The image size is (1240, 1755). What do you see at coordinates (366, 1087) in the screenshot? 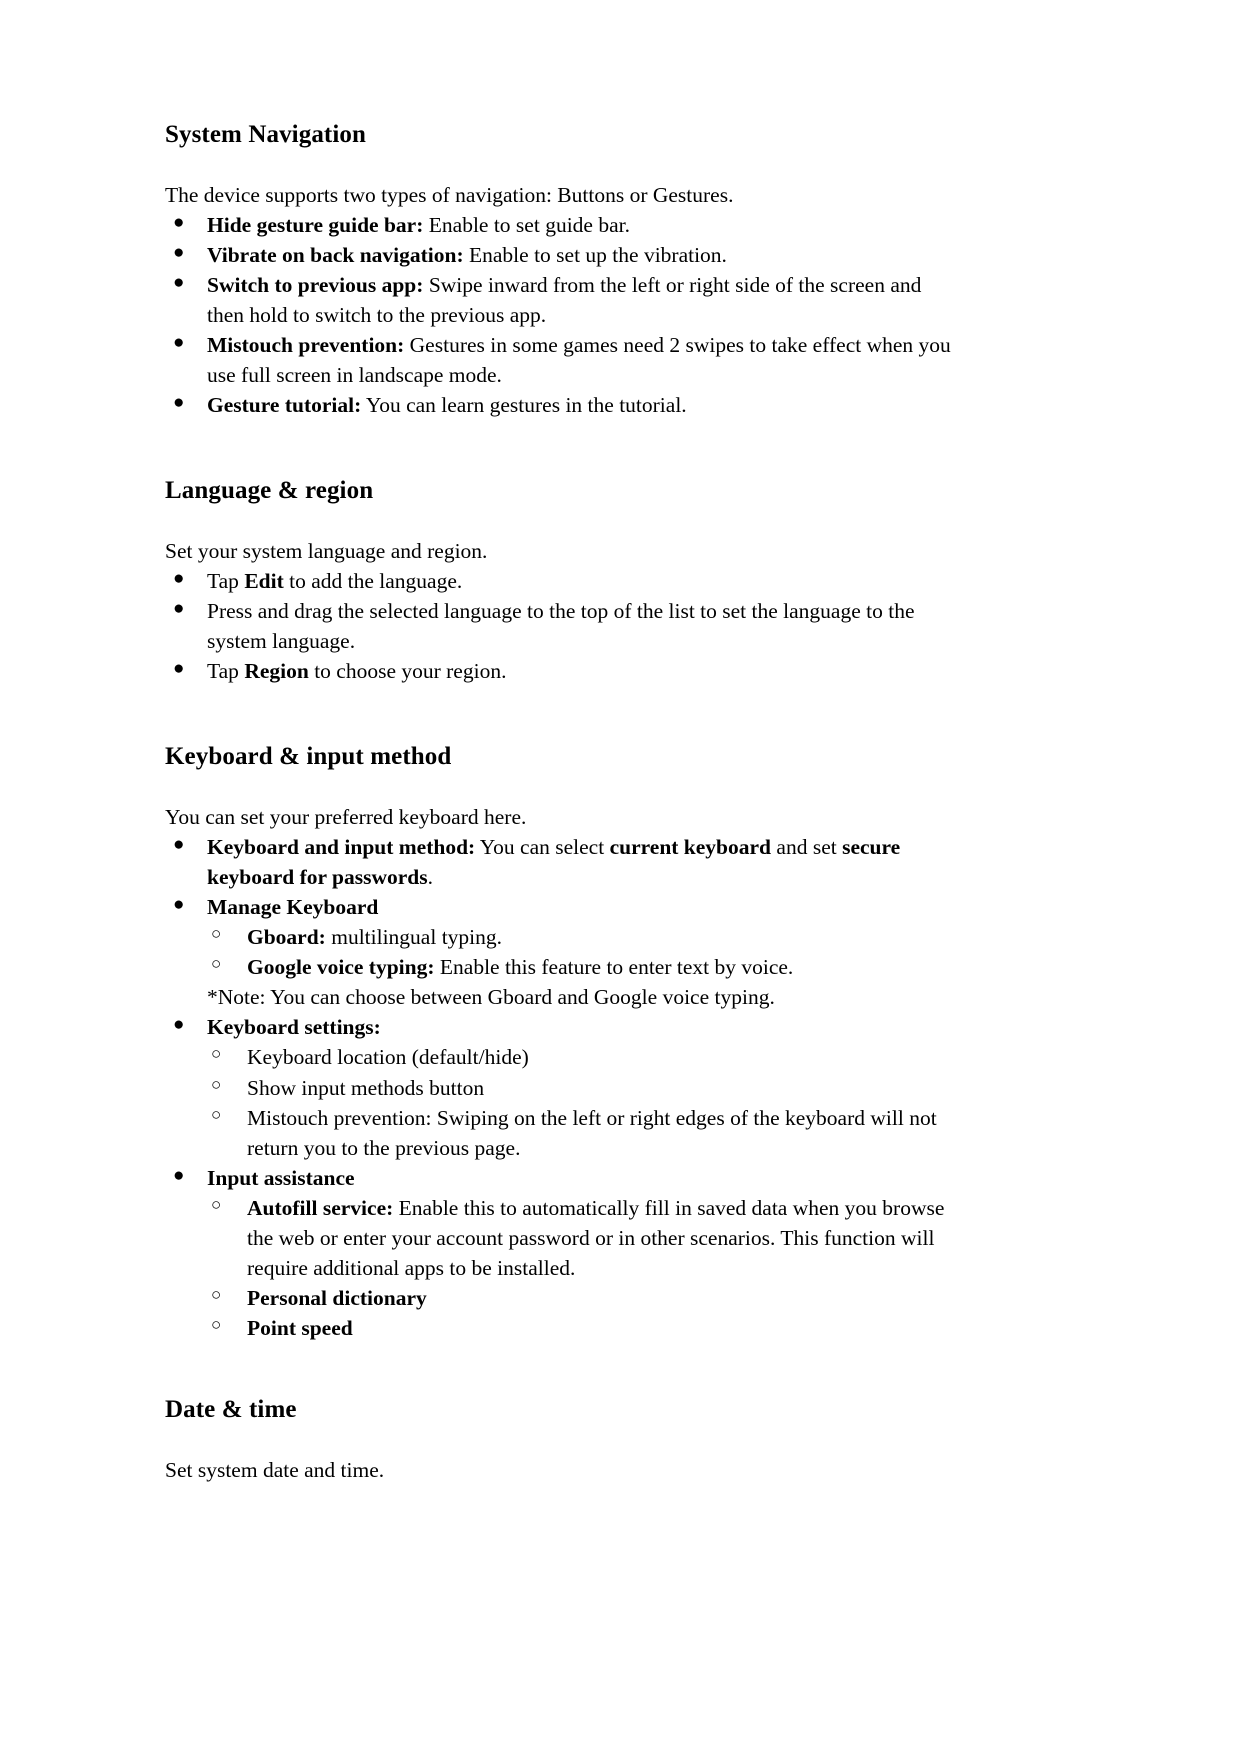
I see `sub-item-text: Show input methods button` at bounding box center [366, 1087].